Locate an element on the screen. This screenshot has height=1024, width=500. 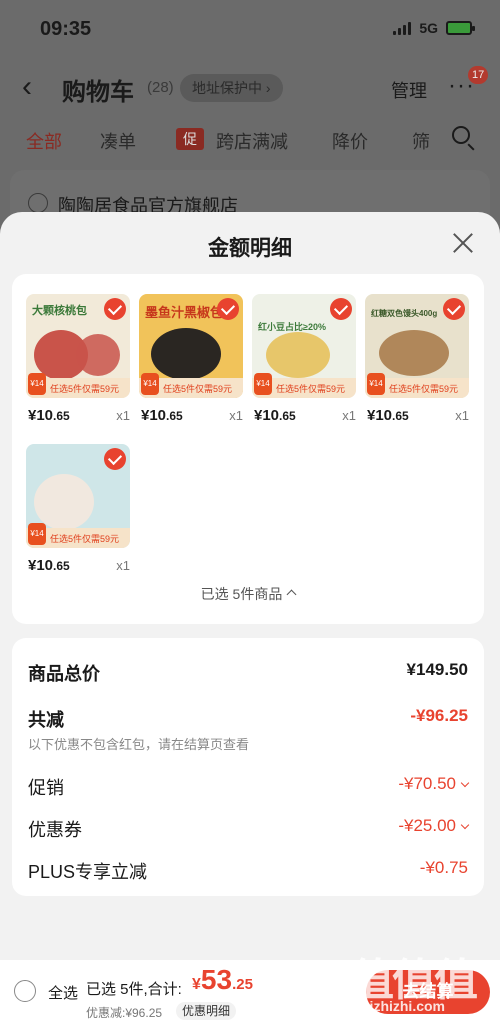
tab-price-drop: 降价 is located at coordinates (350, 141).